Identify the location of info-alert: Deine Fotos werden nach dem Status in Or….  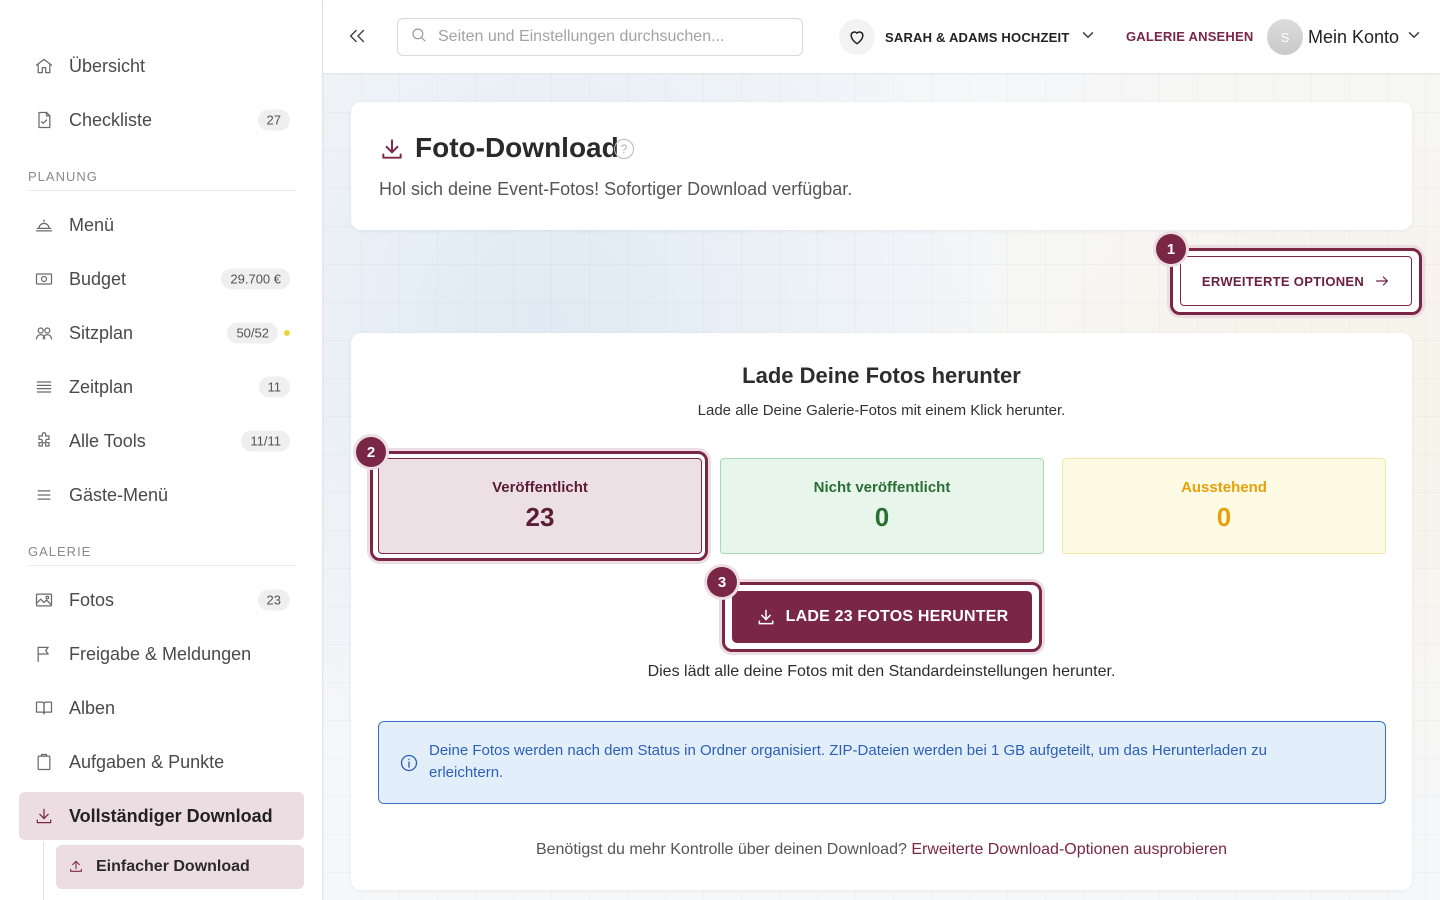
(882, 762).